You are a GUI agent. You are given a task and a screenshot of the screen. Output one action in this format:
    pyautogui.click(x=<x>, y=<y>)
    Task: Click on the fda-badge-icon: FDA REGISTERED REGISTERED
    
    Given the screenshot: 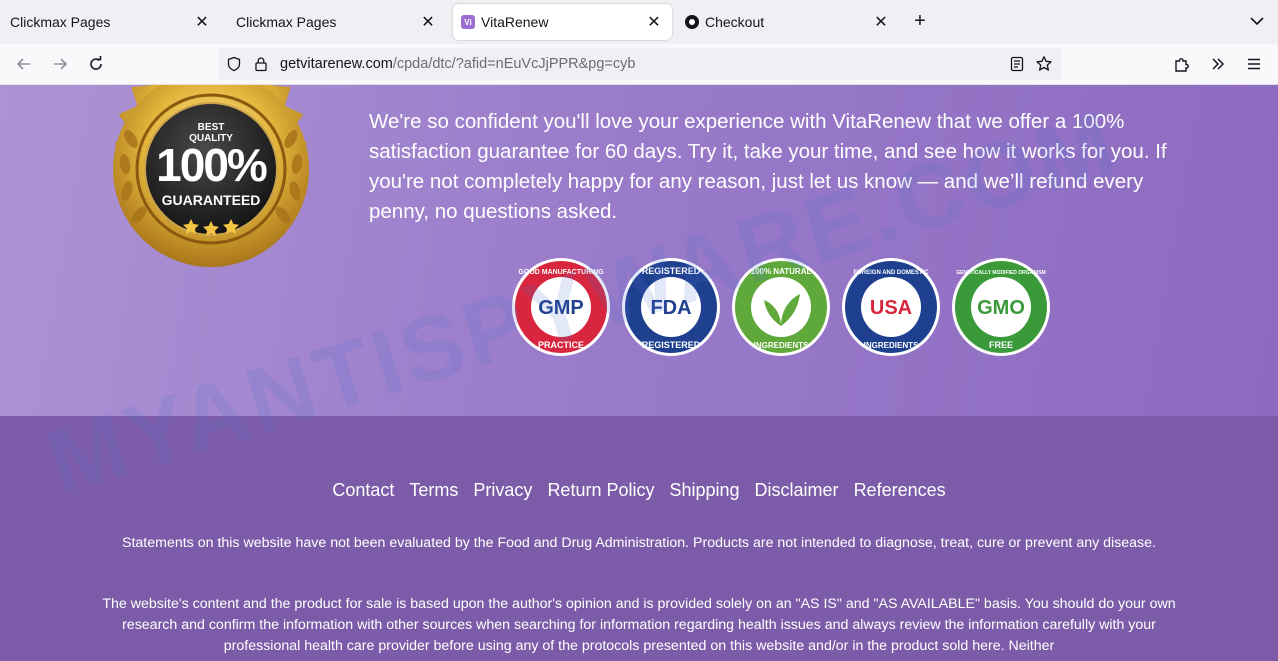 What is the action you would take?
    pyautogui.click(x=671, y=307)
    